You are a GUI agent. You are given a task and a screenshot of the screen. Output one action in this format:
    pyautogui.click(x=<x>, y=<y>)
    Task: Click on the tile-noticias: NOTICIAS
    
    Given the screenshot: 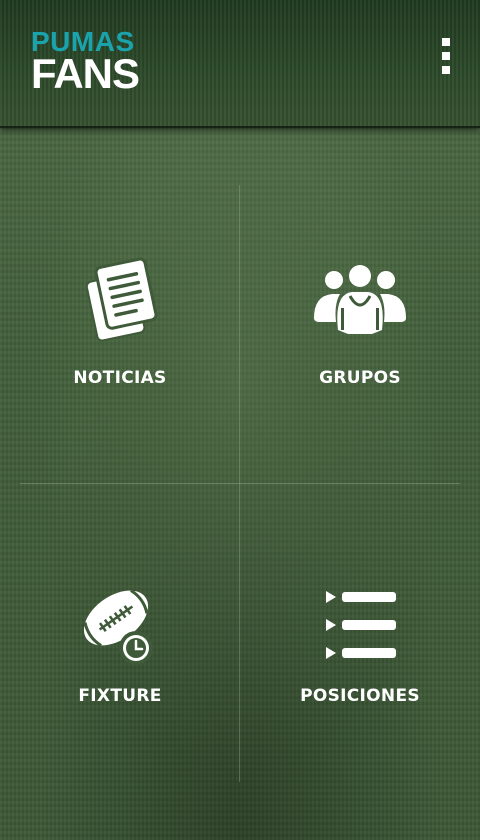 What is the action you would take?
    pyautogui.click(x=120, y=330)
    